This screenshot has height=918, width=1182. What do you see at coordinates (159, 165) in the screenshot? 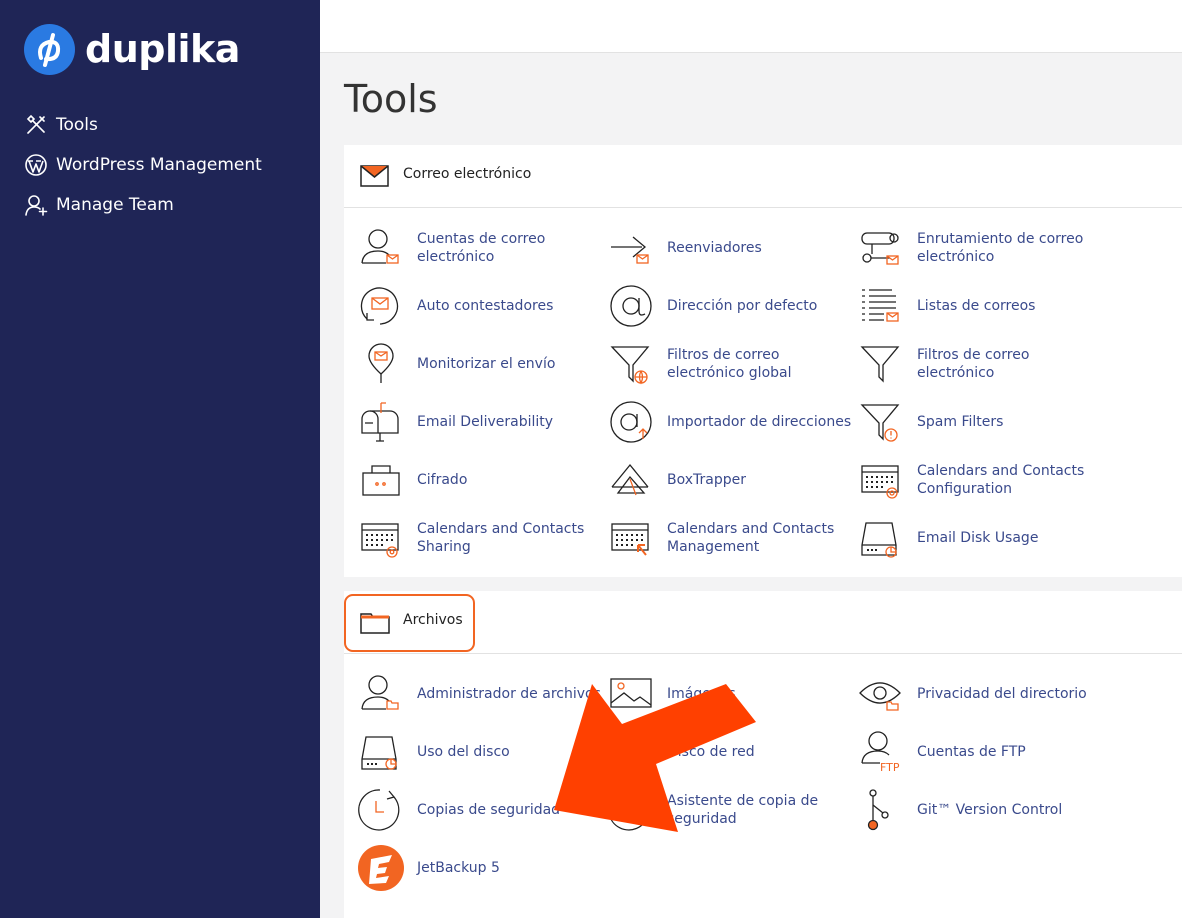
I see `sidebar-item-label: WordPress Management` at bounding box center [159, 165].